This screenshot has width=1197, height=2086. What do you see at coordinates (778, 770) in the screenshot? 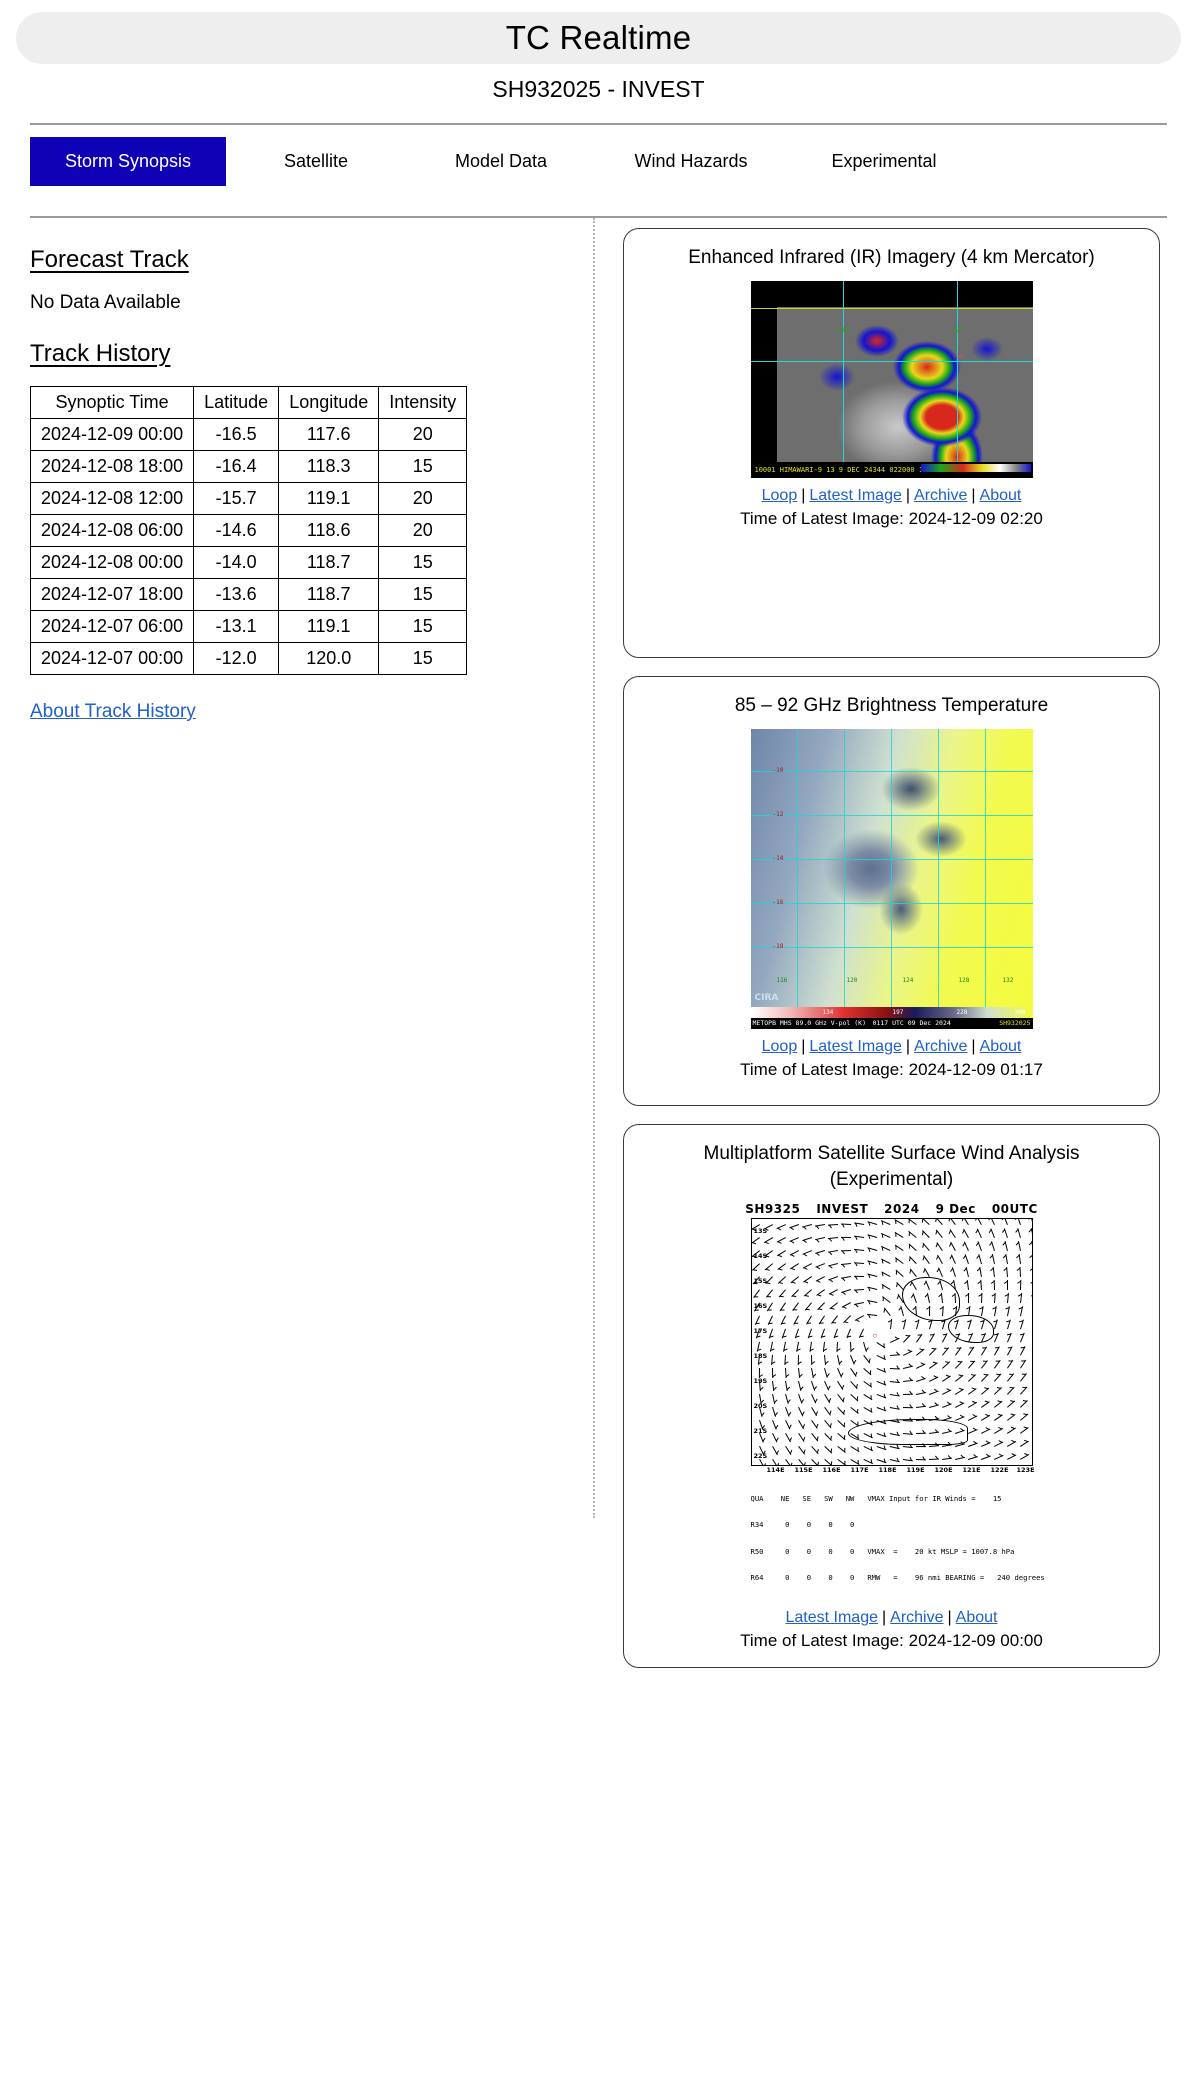
I see `mw-lat-tick: -10` at bounding box center [778, 770].